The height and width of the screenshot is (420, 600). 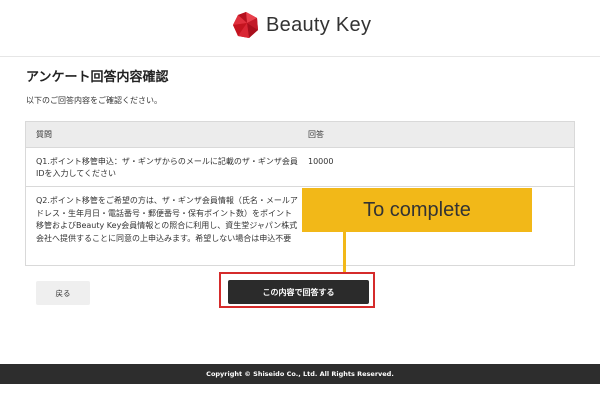 I want to click on red-camellia-logo-icon, so click(x=246, y=25).